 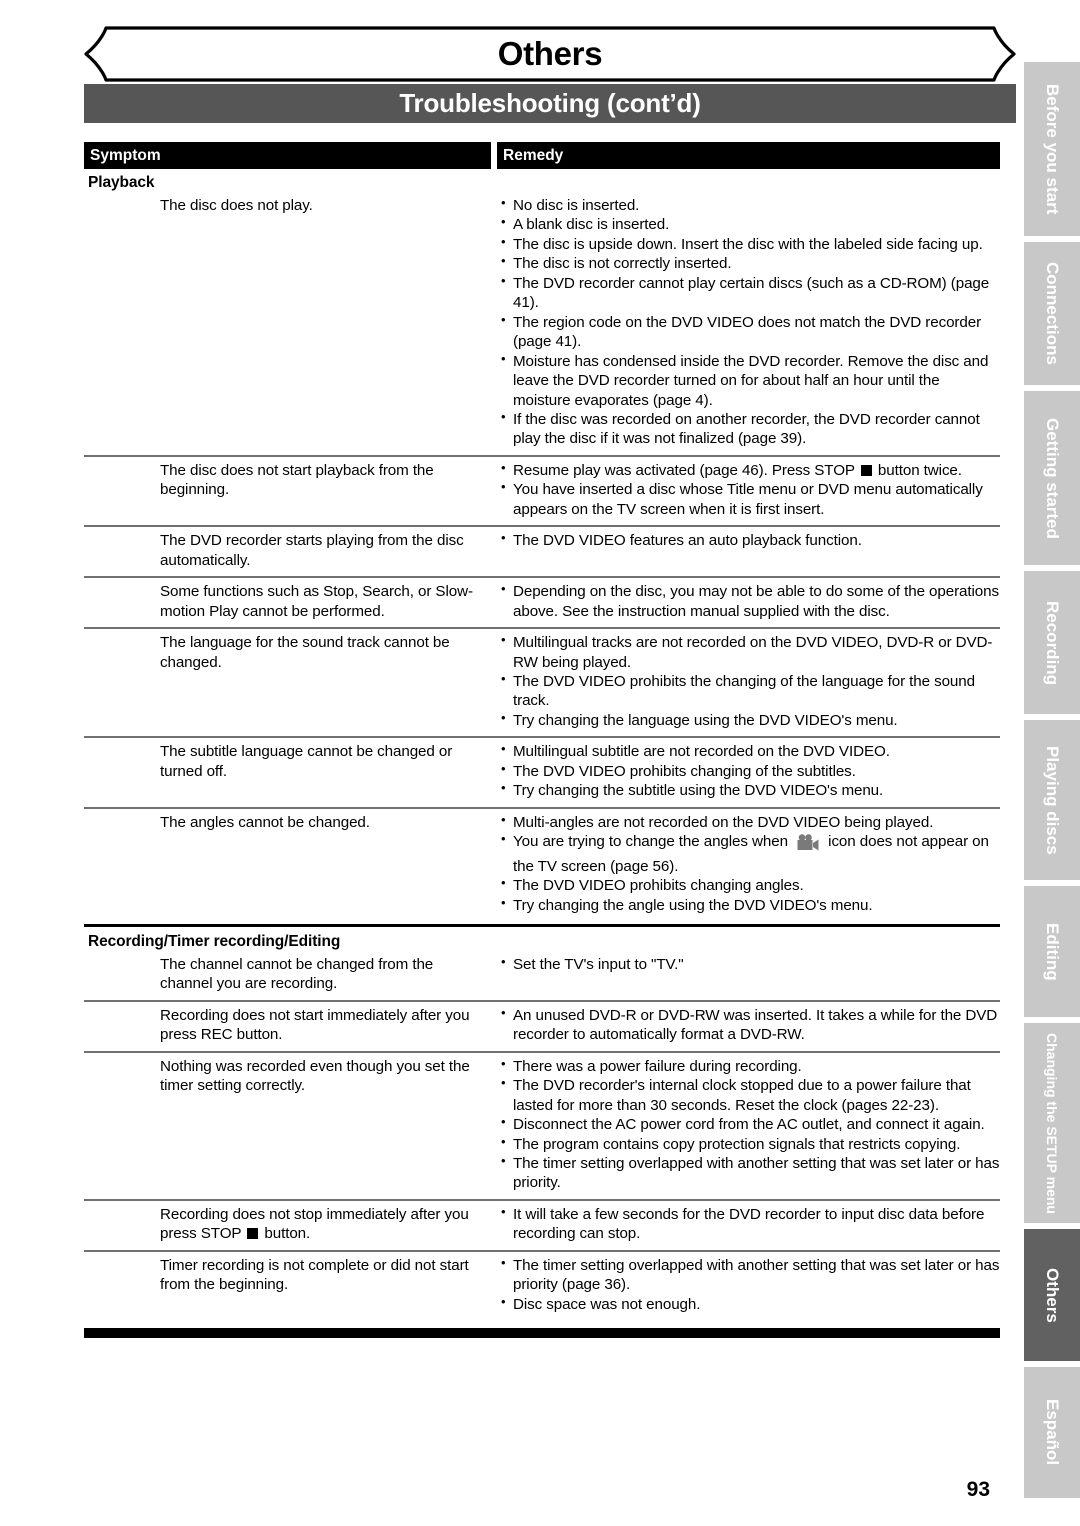 I want to click on sidebar-tab-label: Recording, so click(x=1052, y=642).